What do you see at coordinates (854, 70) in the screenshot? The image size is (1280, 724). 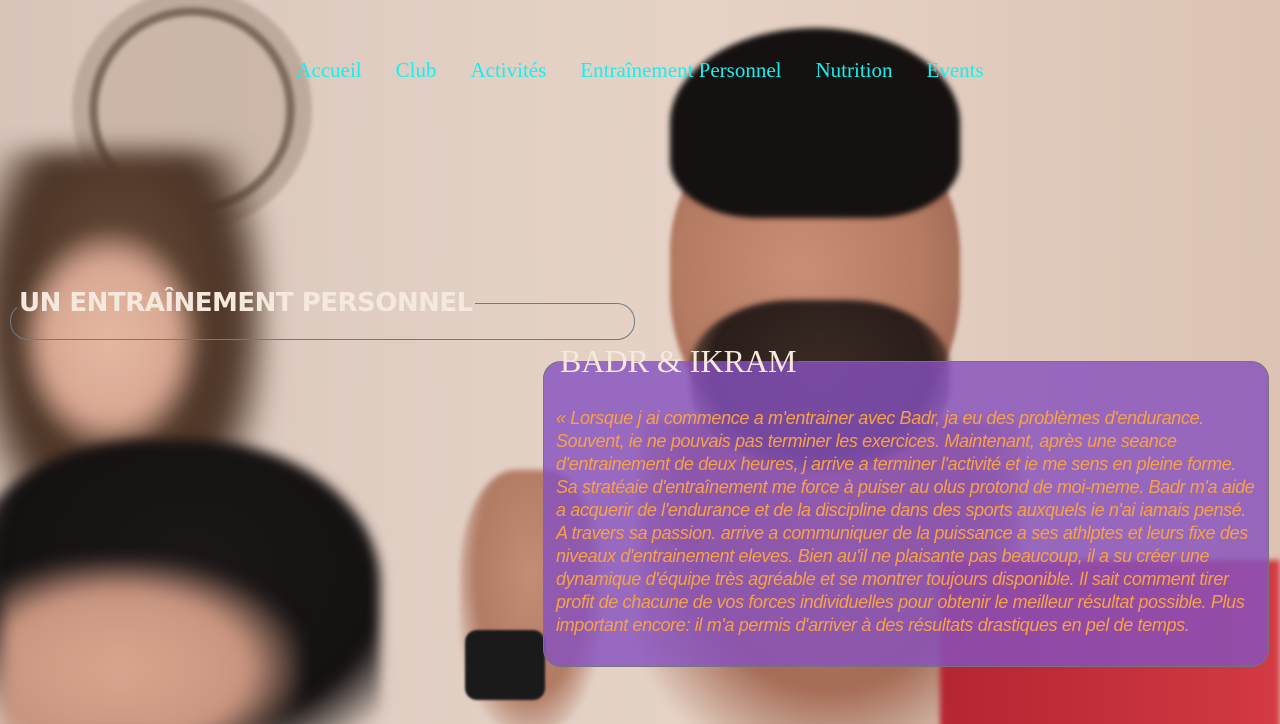 I see `nav-link-nutrition: Nutrition` at bounding box center [854, 70].